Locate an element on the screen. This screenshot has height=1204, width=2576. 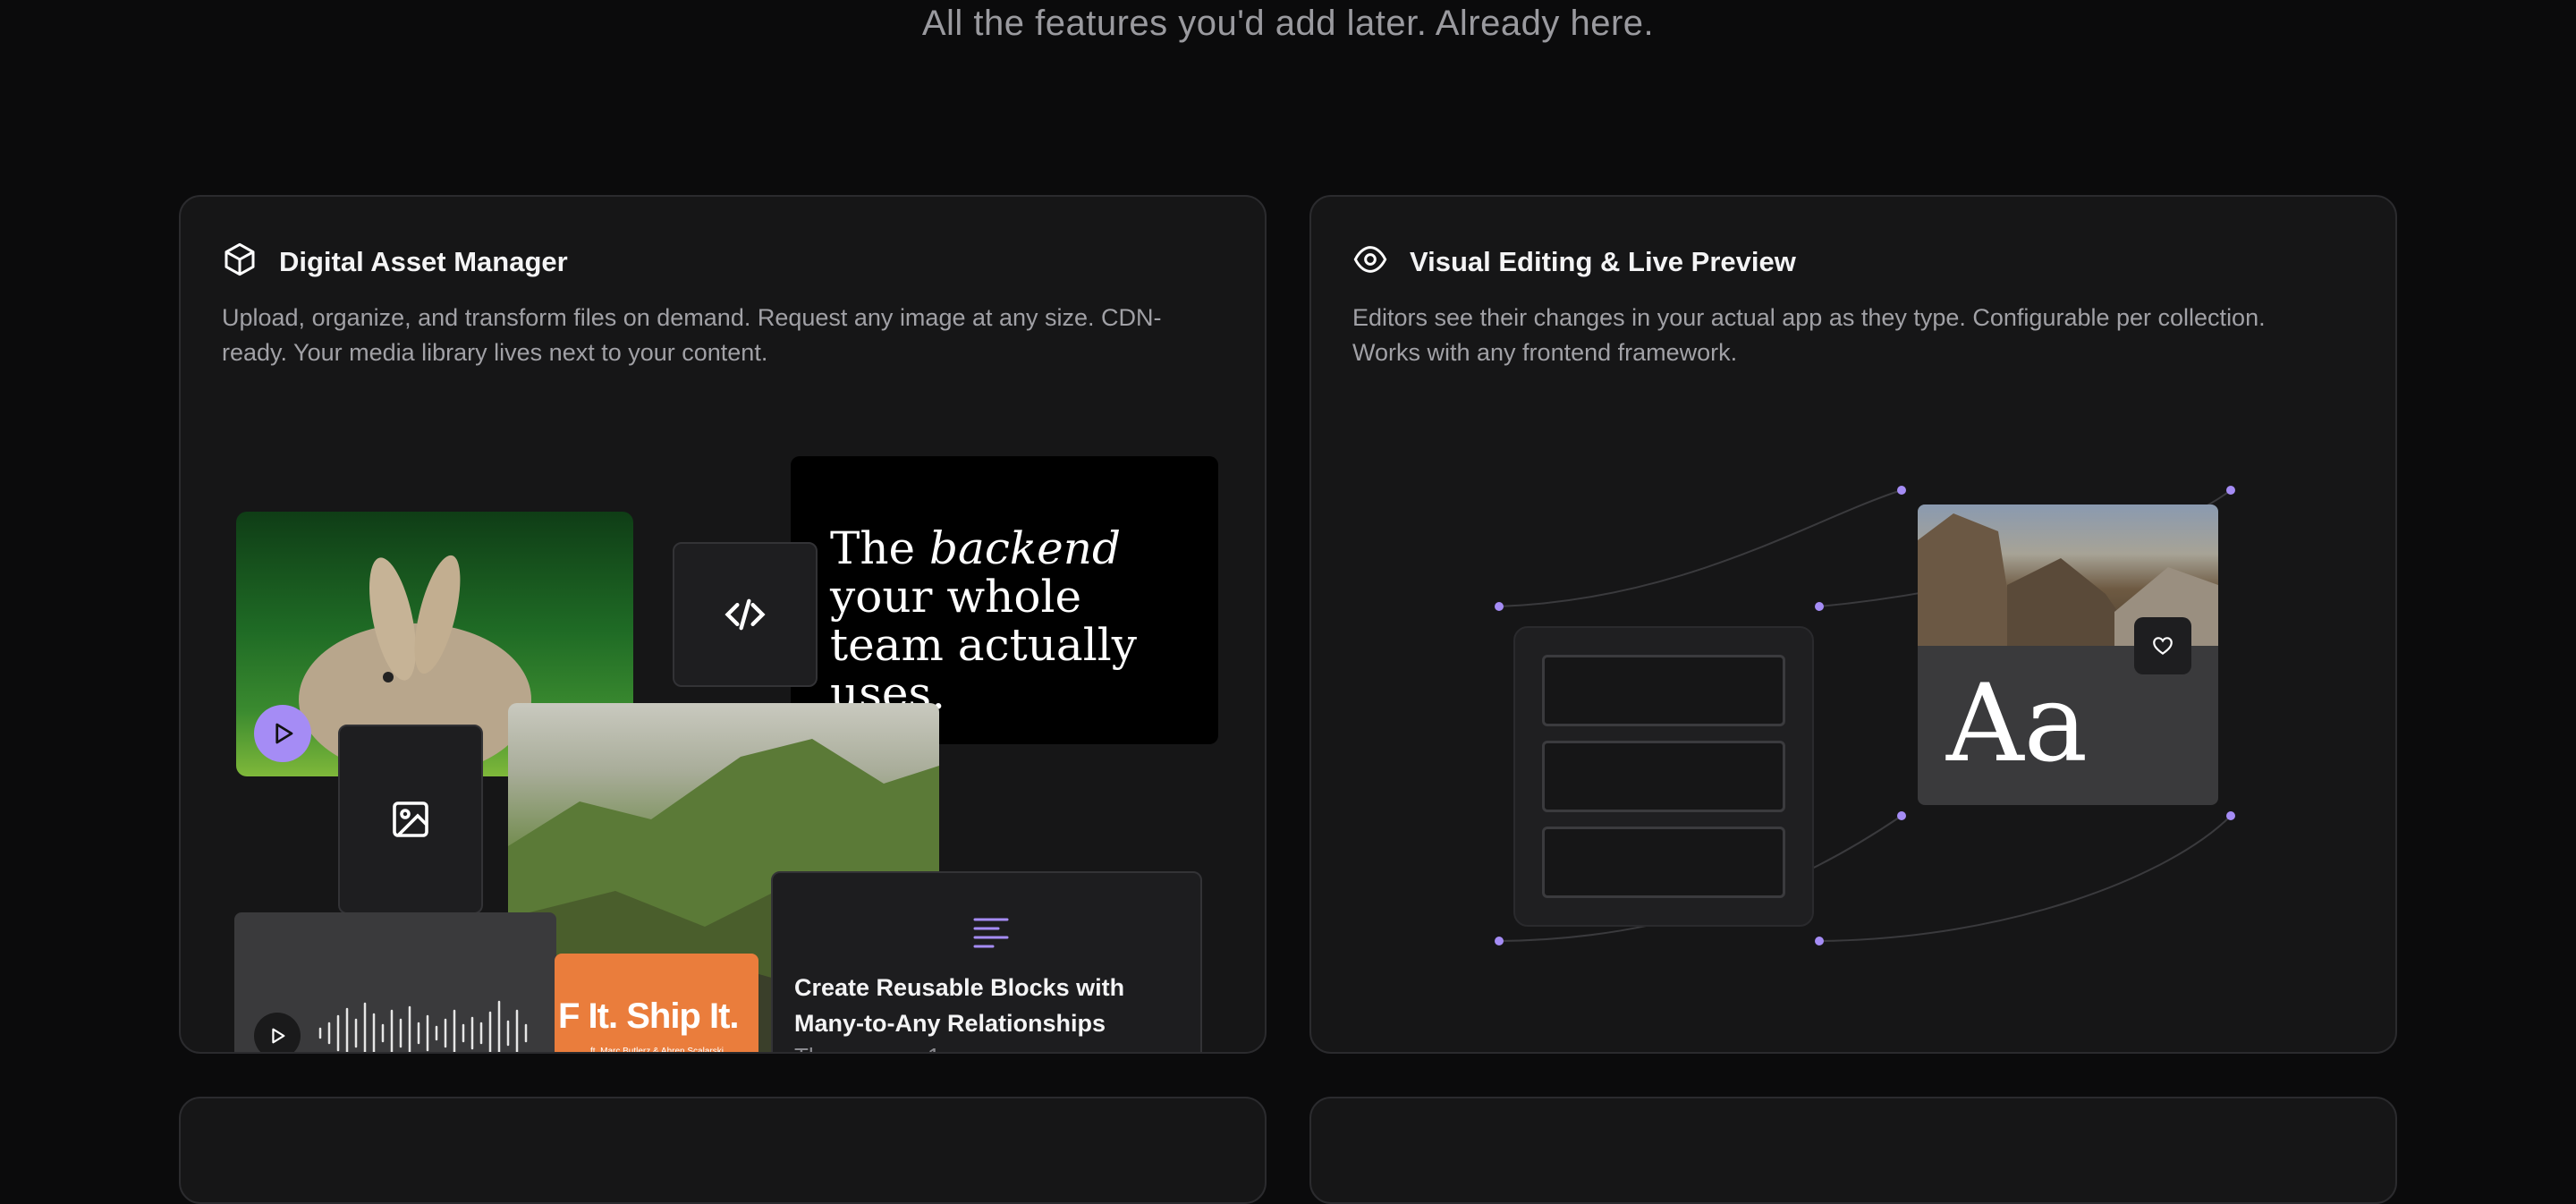
poster-title: F It. Ship It. is located at coordinates (649, 1016).